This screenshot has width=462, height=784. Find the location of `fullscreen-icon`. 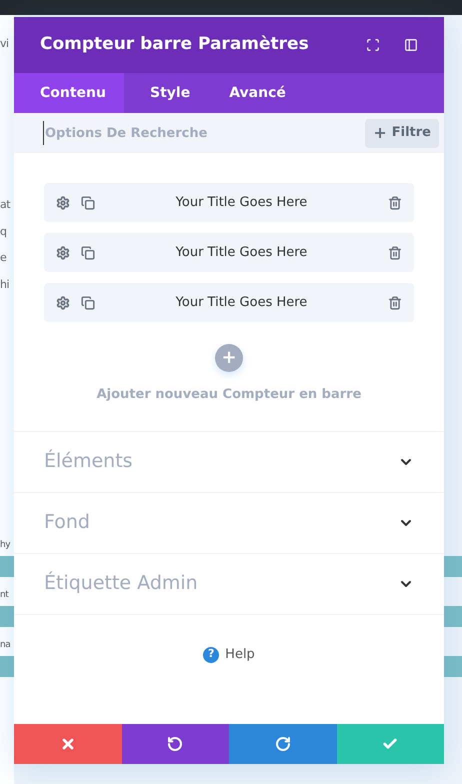

fullscreen-icon is located at coordinates (373, 45).